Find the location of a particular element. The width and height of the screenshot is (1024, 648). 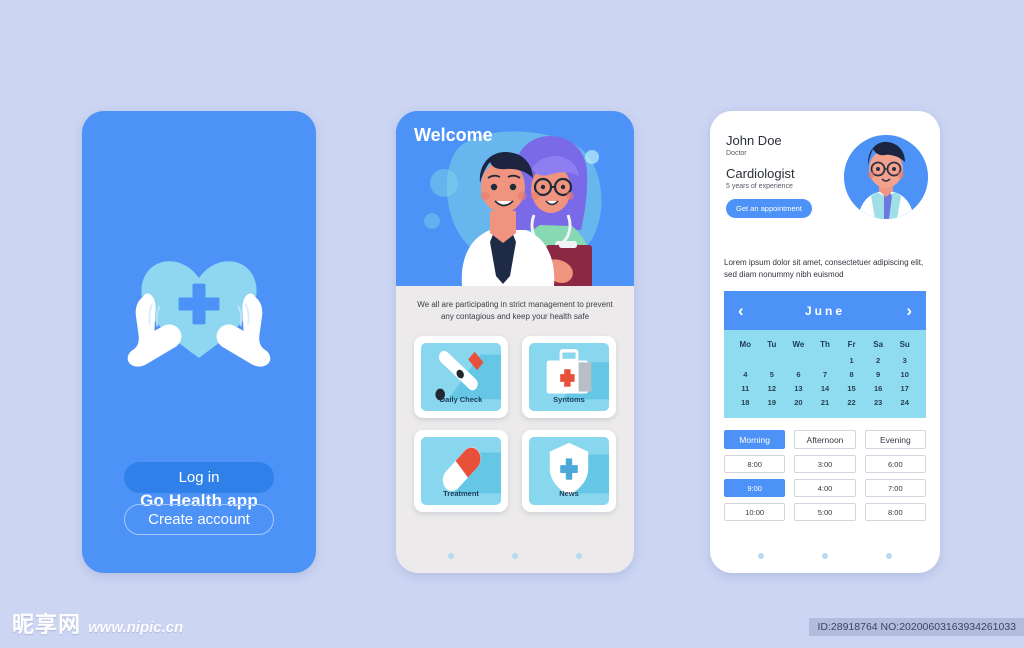

doctor-avatar-icon is located at coordinates (886, 177).